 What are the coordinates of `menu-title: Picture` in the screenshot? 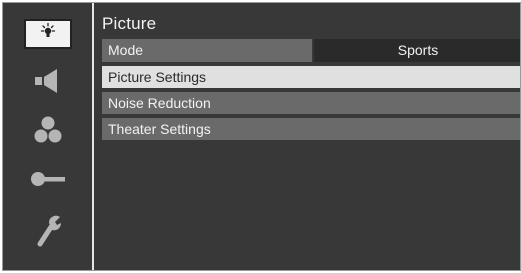 It's located at (129, 23).